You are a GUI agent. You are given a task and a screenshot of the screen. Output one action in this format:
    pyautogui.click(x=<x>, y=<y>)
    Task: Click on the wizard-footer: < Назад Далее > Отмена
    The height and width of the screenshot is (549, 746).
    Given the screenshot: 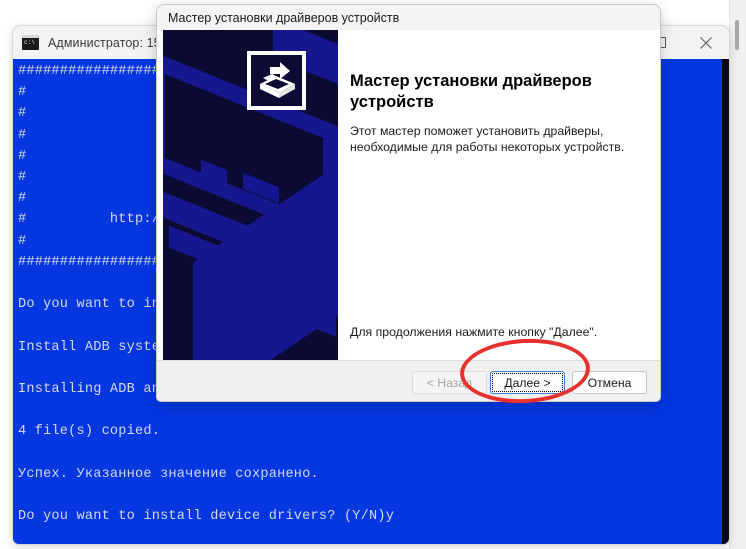 What is the action you would take?
    pyautogui.click(x=408, y=380)
    